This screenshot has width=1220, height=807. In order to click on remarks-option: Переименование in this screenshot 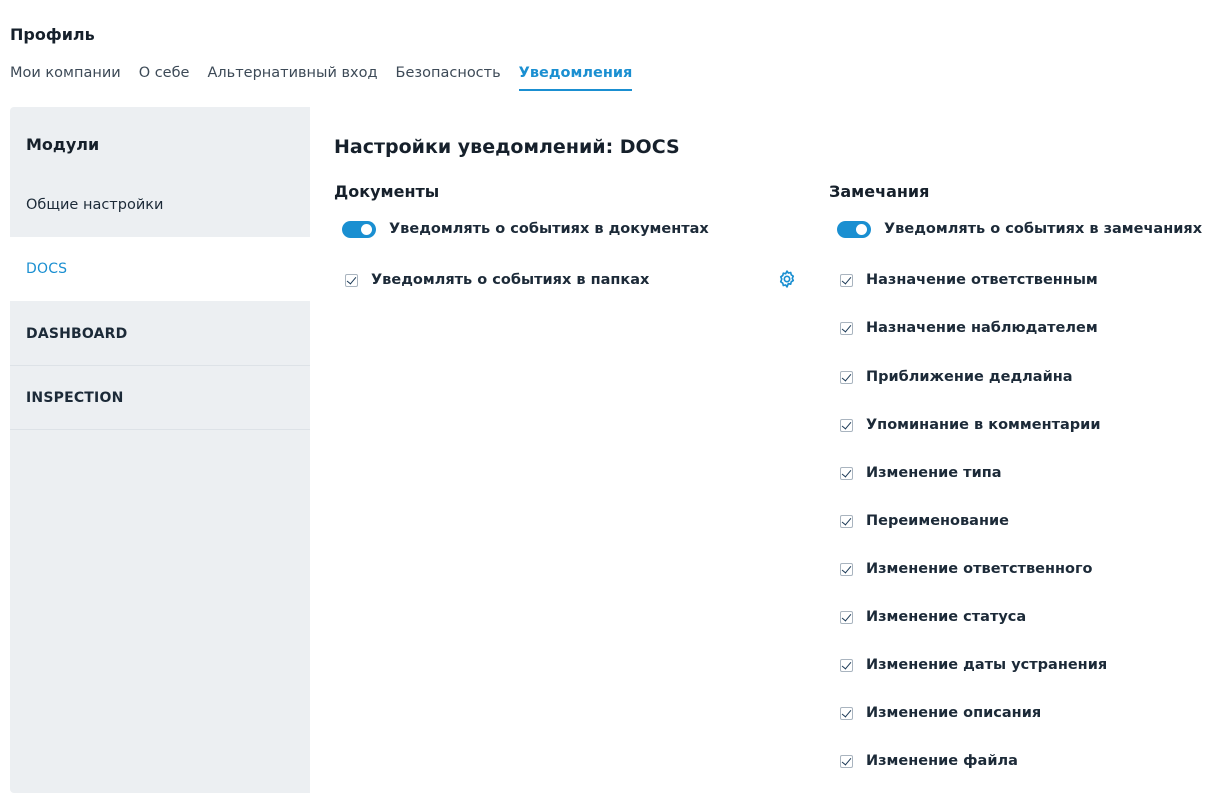, I will do `click(924, 521)`.